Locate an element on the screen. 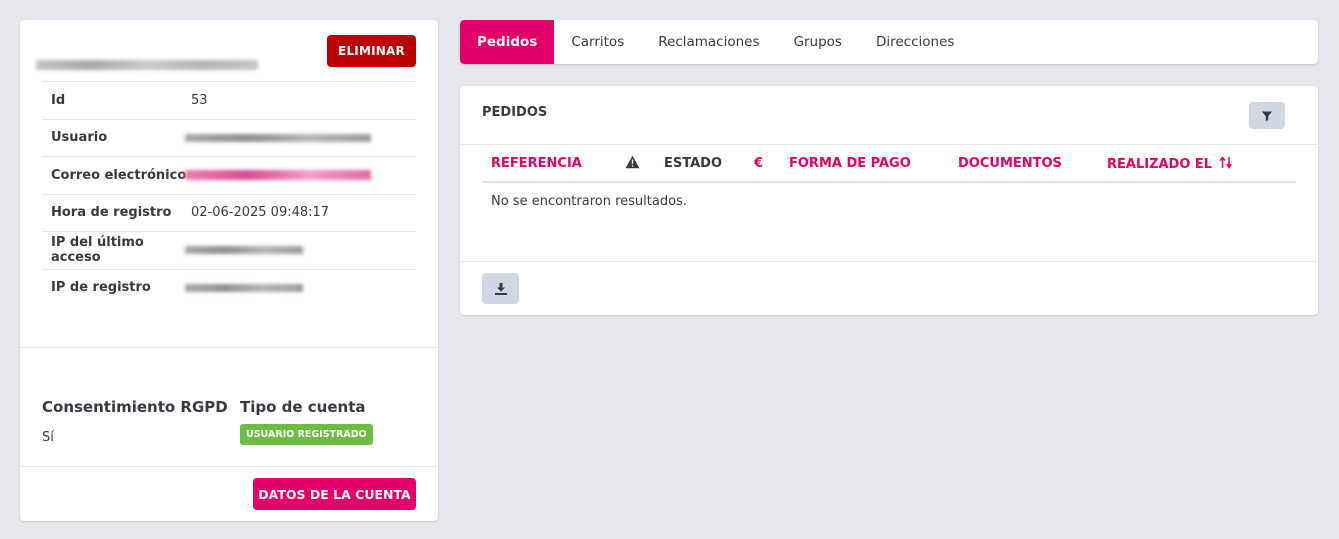 The height and width of the screenshot is (539, 1339). info-row-username: Usuario is located at coordinates (229, 137).